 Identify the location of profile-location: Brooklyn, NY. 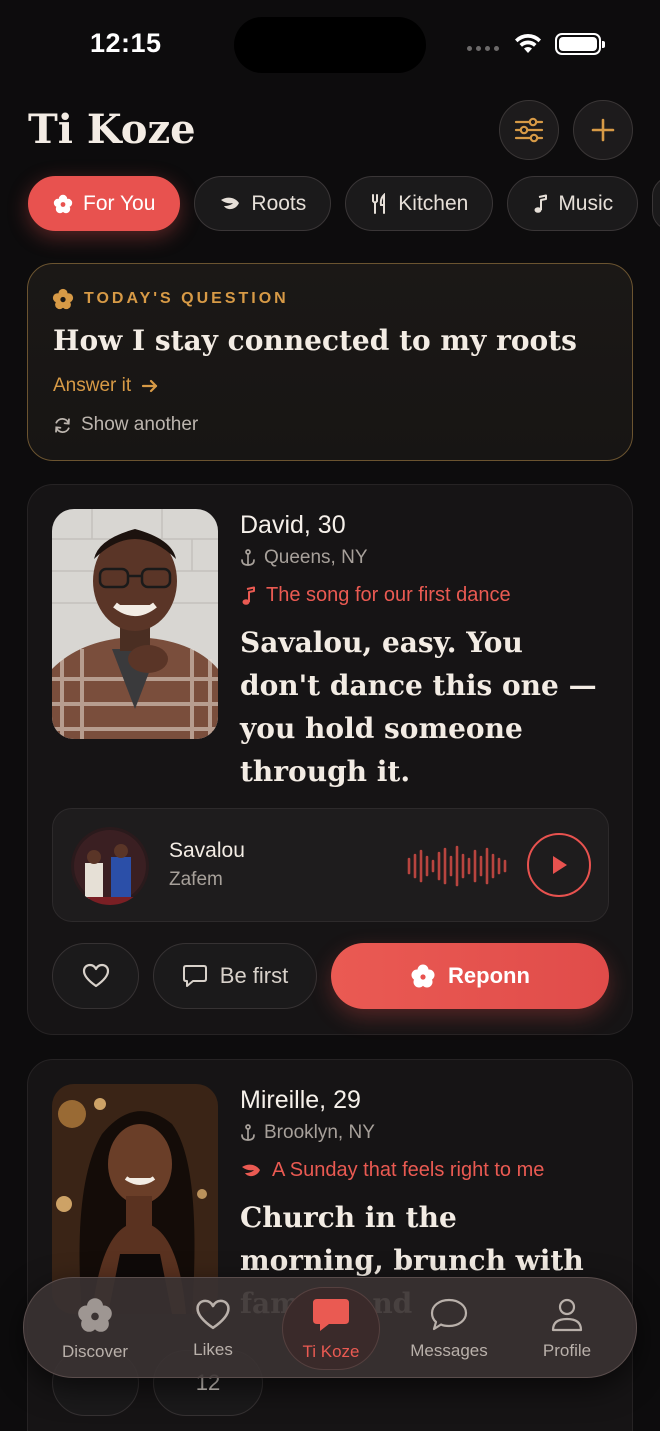
(307, 1133).